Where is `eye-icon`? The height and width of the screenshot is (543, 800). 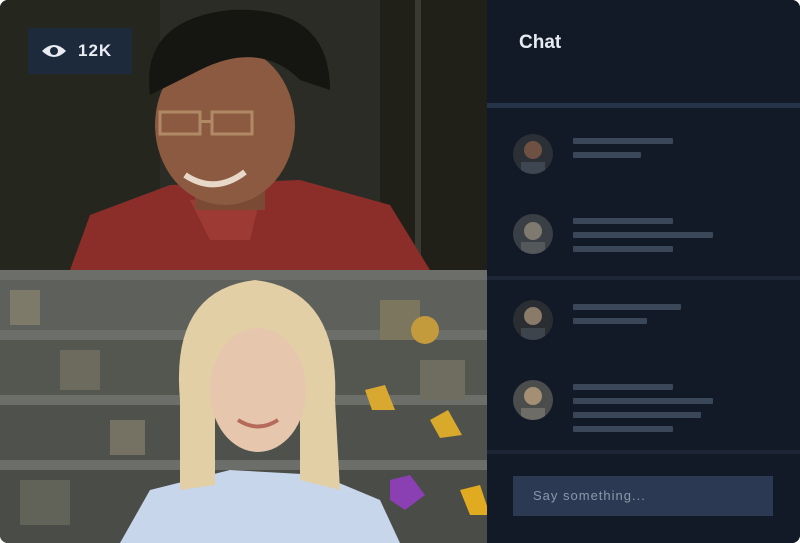
eye-icon is located at coordinates (54, 51).